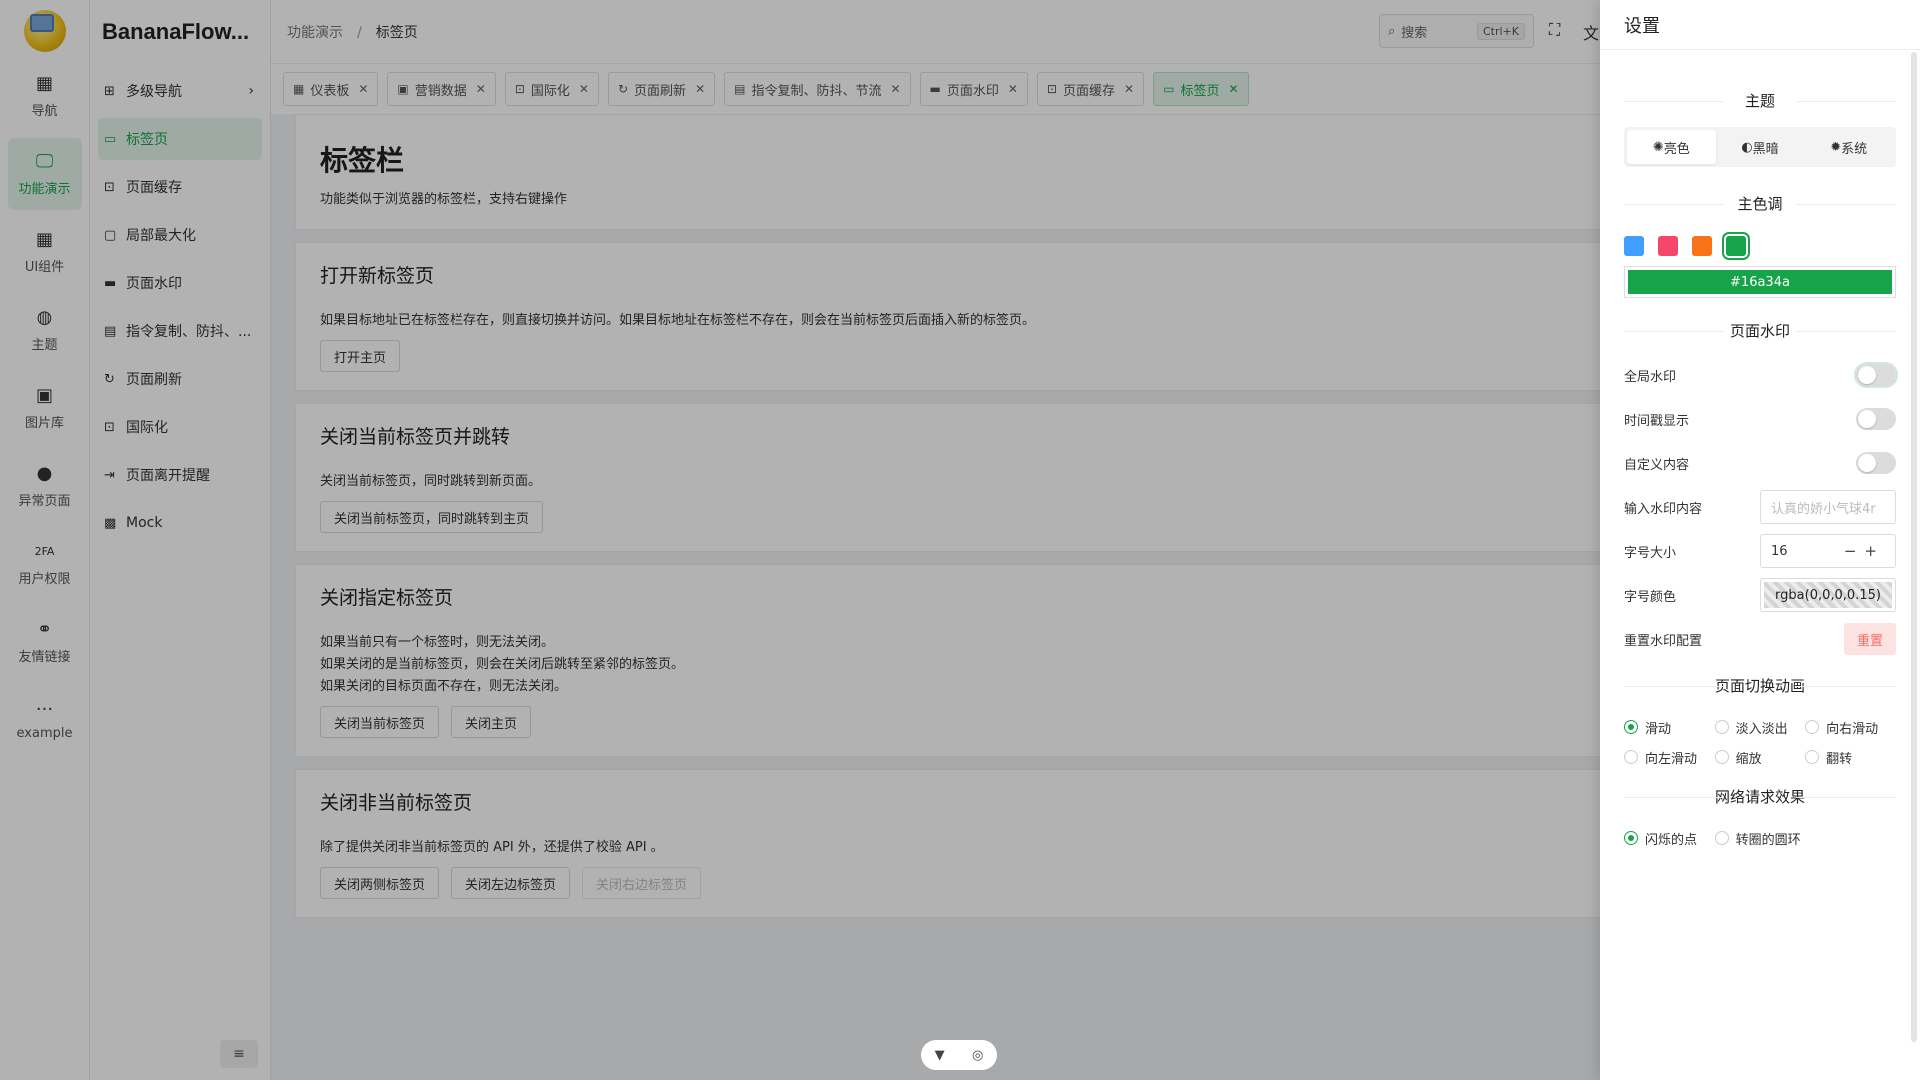 This screenshot has height=1080, width=1920. I want to click on radio-option: 翻转, so click(1850, 757).